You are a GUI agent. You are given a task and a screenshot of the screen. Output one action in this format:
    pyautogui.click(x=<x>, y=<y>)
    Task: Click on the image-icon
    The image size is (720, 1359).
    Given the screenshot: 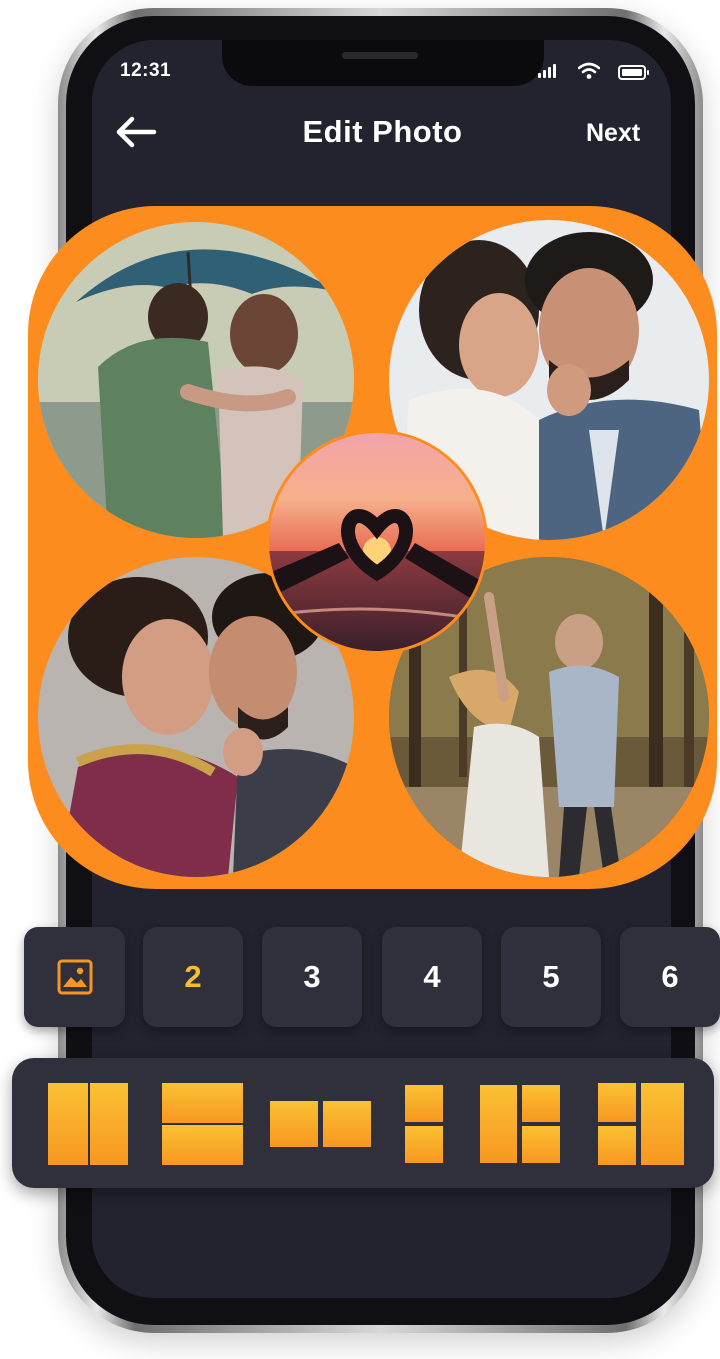 What is the action you would take?
    pyautogui.click(x=74, y=977)
    